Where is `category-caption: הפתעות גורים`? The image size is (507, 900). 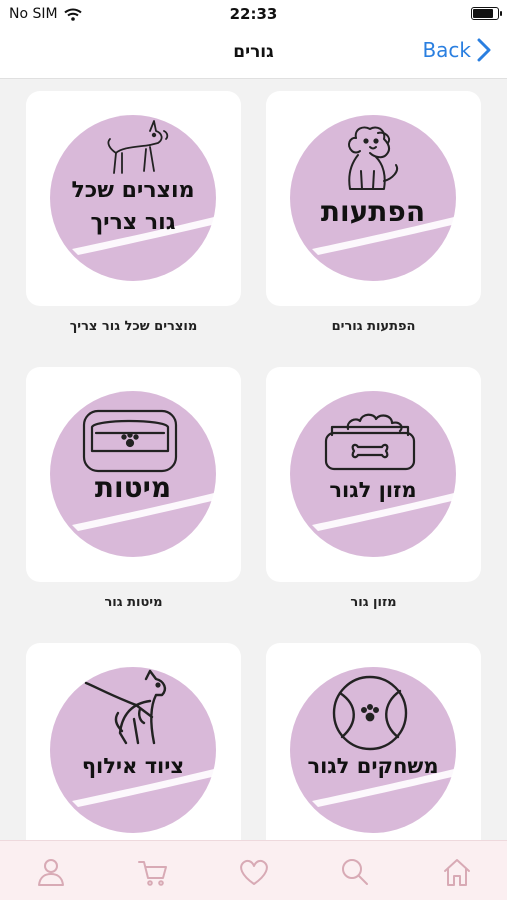
category-caption: הפתעות גורים is located at coordinates (373, 326).